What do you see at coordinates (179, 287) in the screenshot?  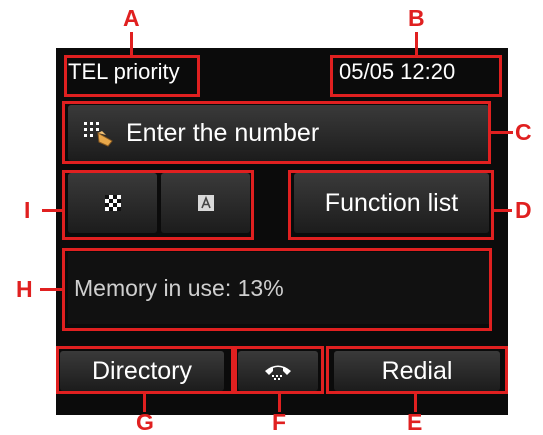 I see `memory-usage-label: Memory in use: 13%` at bounding box center [179, 287].